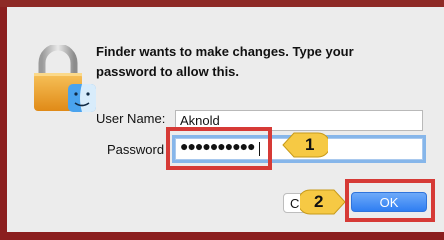 The width and height of the screenshot is (444, 240). What do you see at coordinates (319, 201) in the screenshot?
I see `step-2-number: 2` at bounding box center [319, 201].